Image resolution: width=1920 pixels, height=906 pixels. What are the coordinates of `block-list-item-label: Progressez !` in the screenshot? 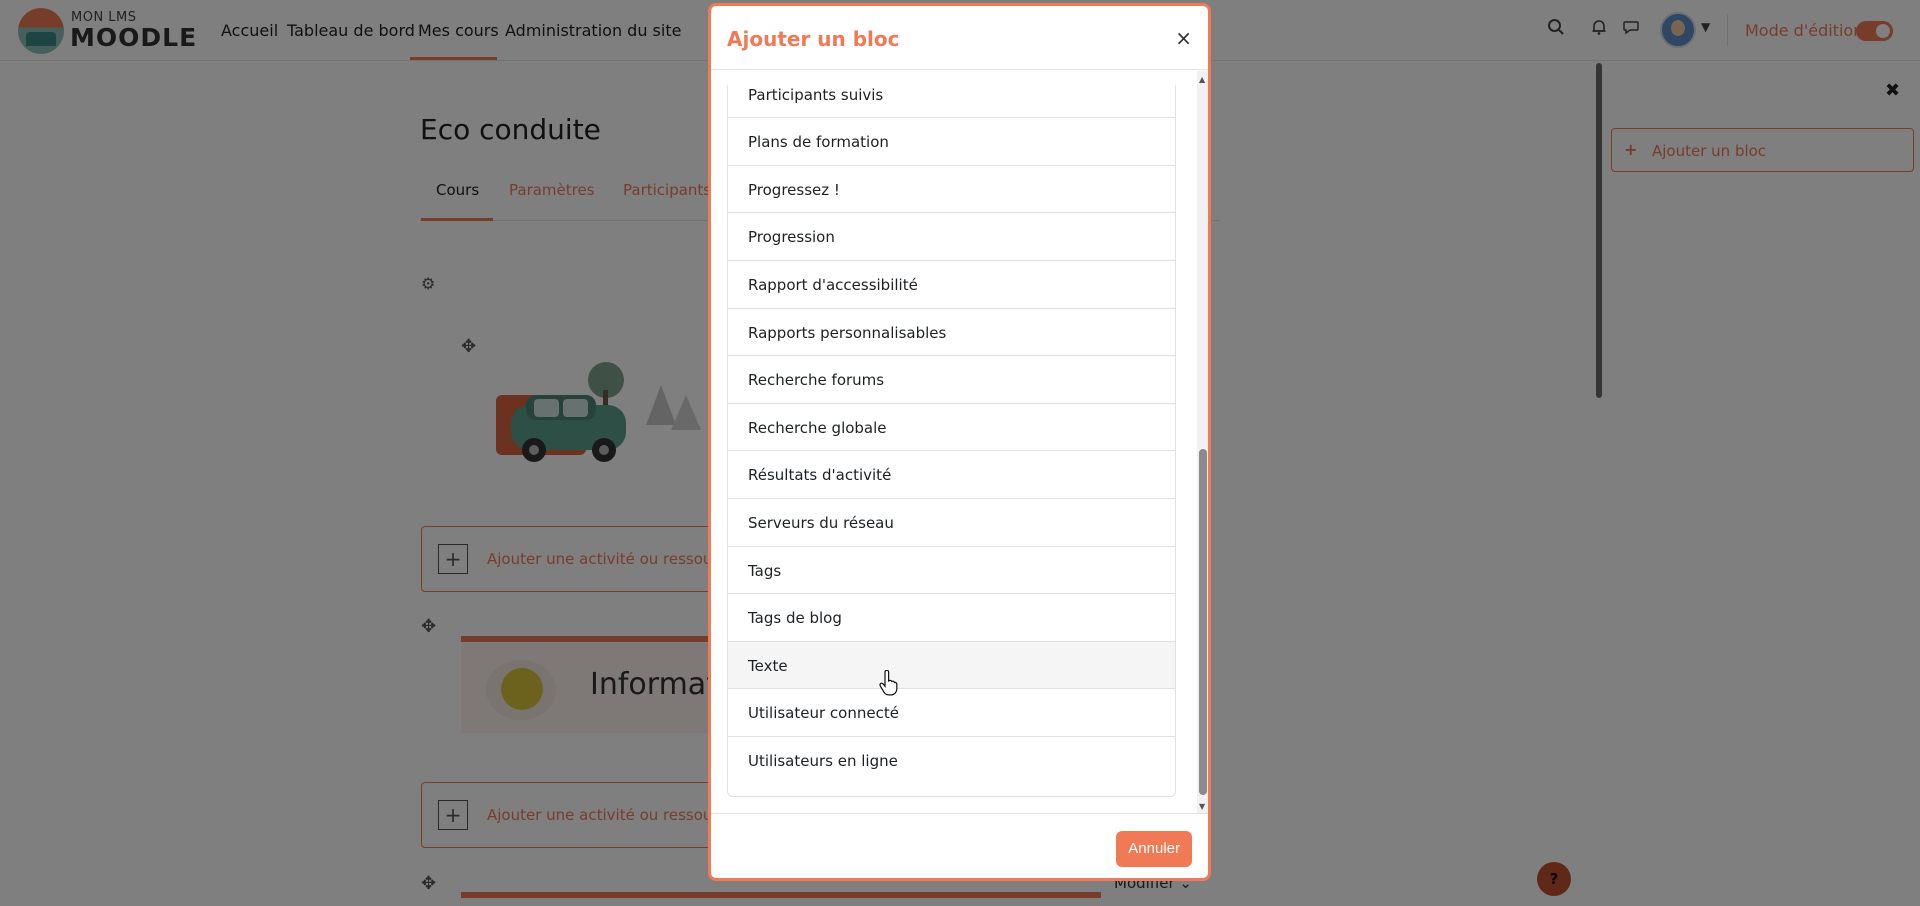 It's located at (794, 189).